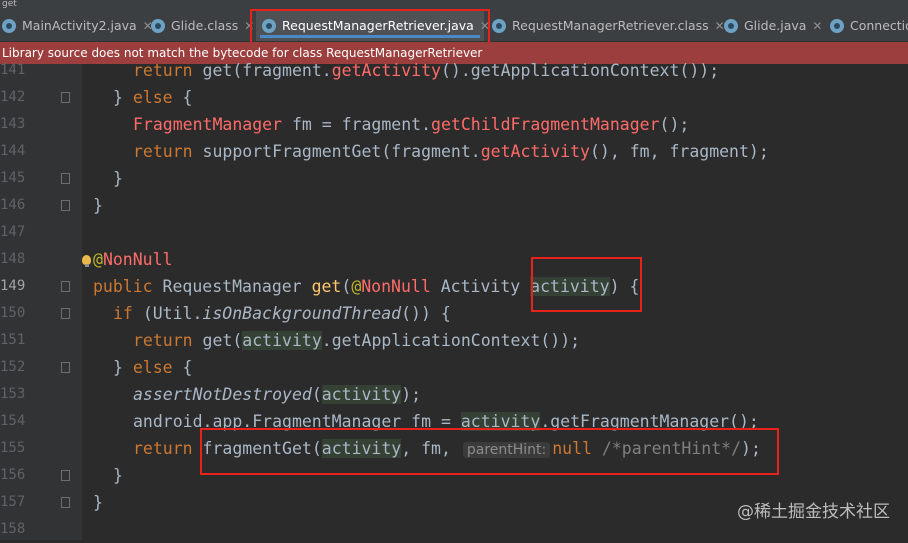 The height and width of the screenshot is (543, 908). What do you see at coordinates (545, 124) in the screenshot?
I see `token: getChildFragmentManager` at bounding box center [545, 124].